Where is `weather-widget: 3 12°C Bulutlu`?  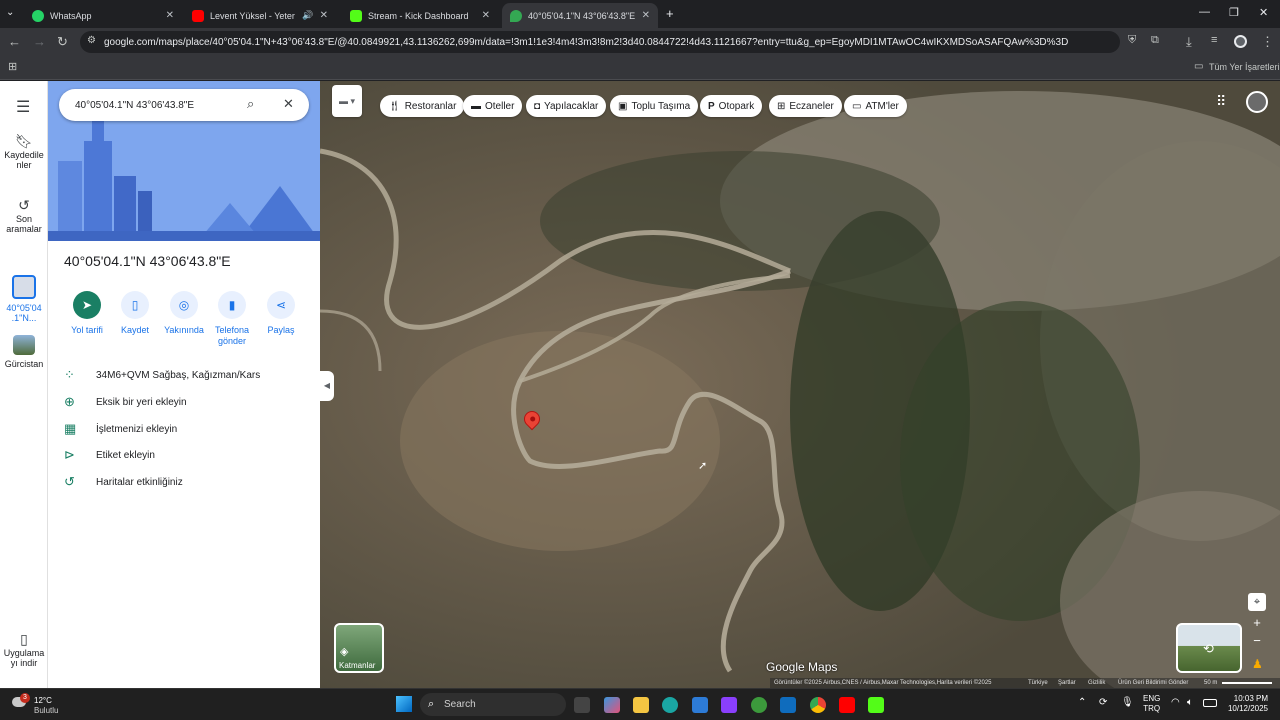 weather-widget: 3 12°C Bulutlu is located at coordinates (43, 705).